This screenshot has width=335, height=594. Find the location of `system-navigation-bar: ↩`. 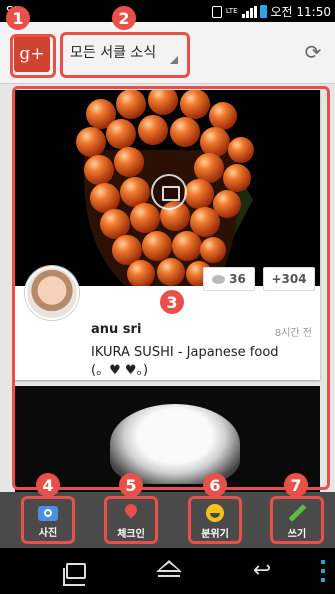

system-navigation-bar: ↩ is located at coordinates (167, 571).